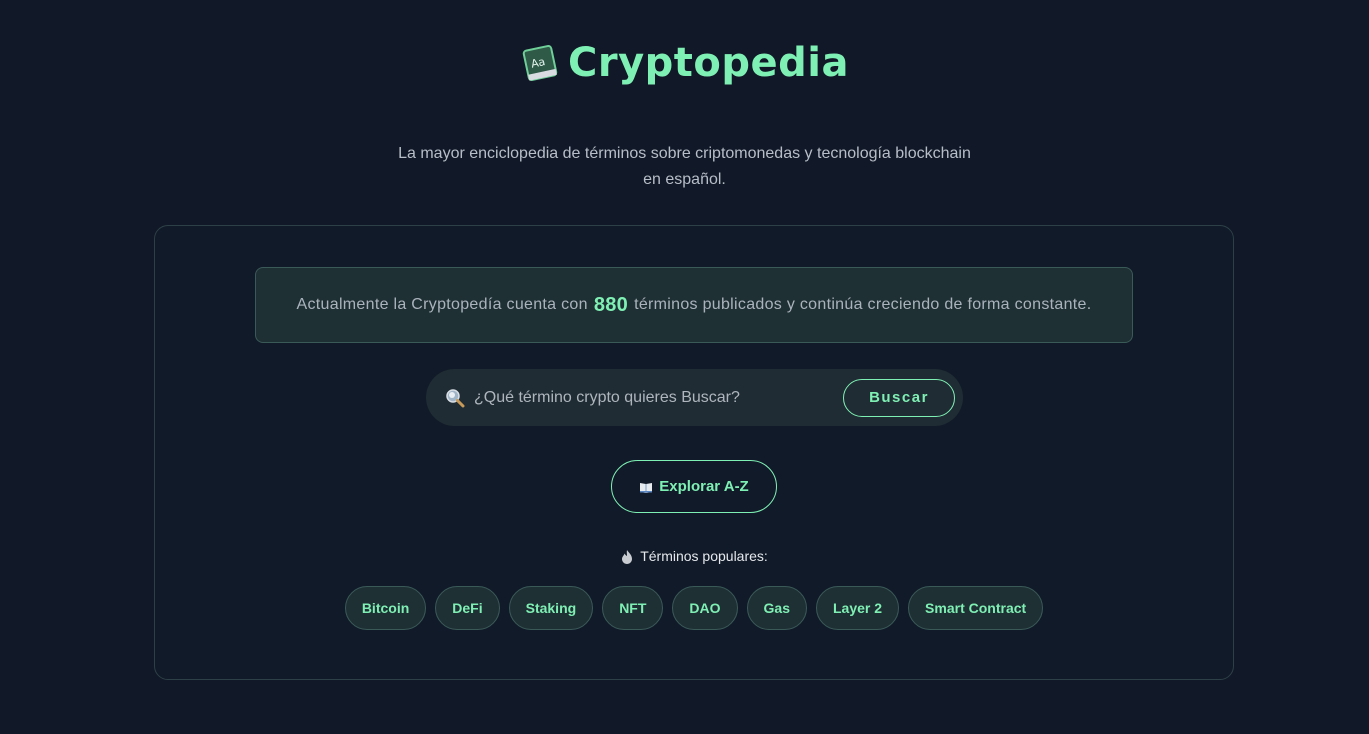 The width and height of the screenshot is (1369, 734). I want to click on tag-nft: NFT, so click(633, 608).